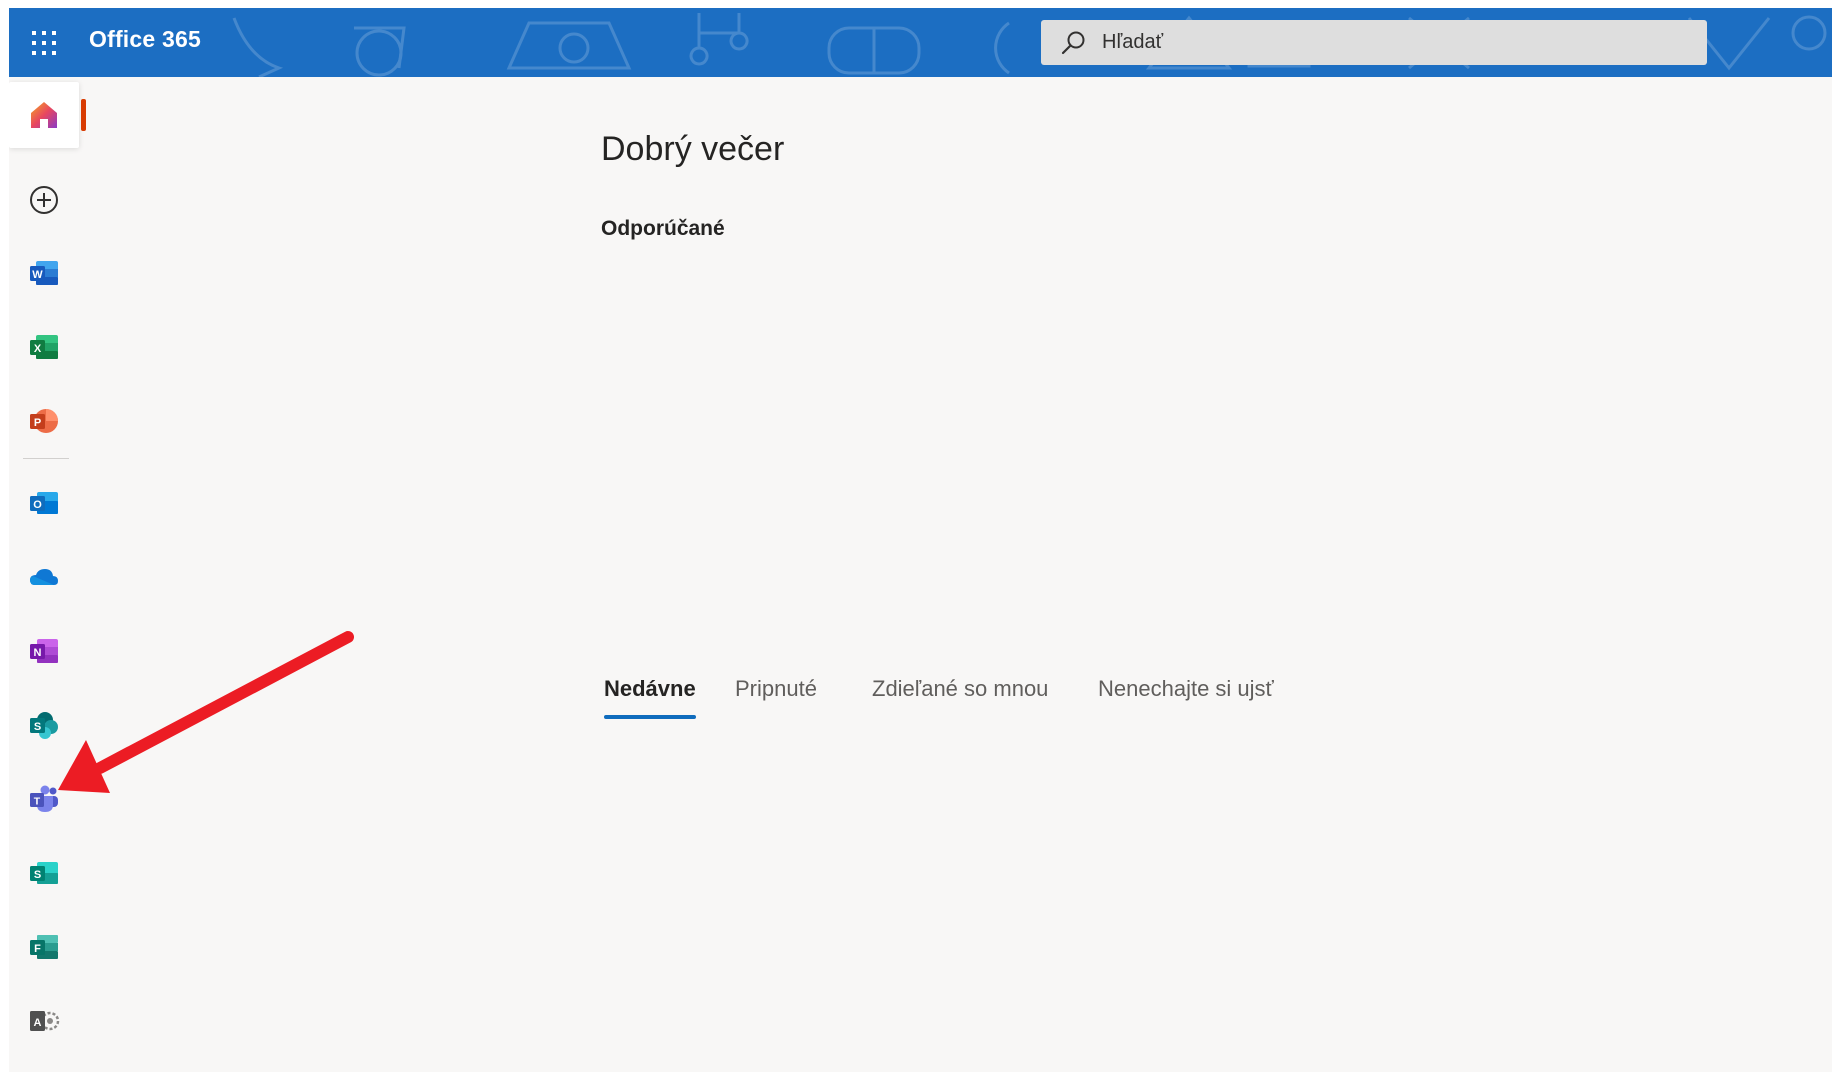 This screenshot has height=1072, width=1832. I want to click on selected-tab-underline, so click(650, 717).